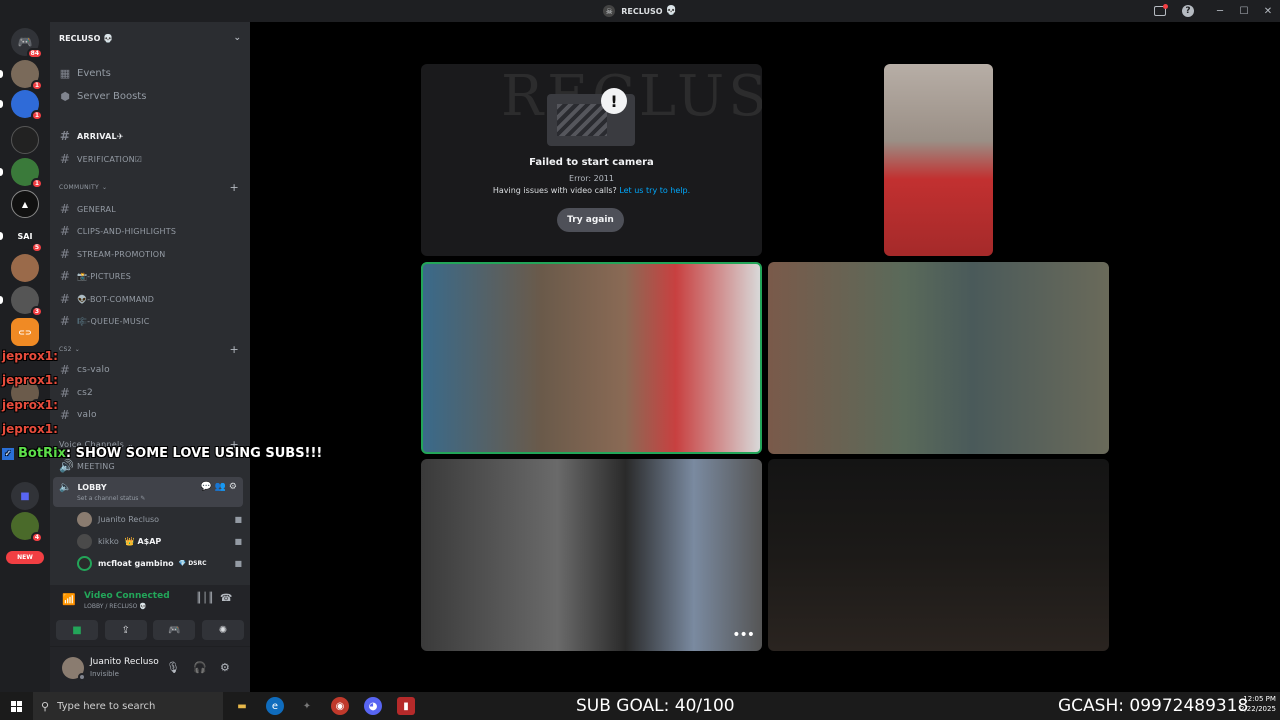  What do you see at coordinates (69, 599) in the screenshot?
I see `signal-icon: 📶` at bounding box center [69, 599].